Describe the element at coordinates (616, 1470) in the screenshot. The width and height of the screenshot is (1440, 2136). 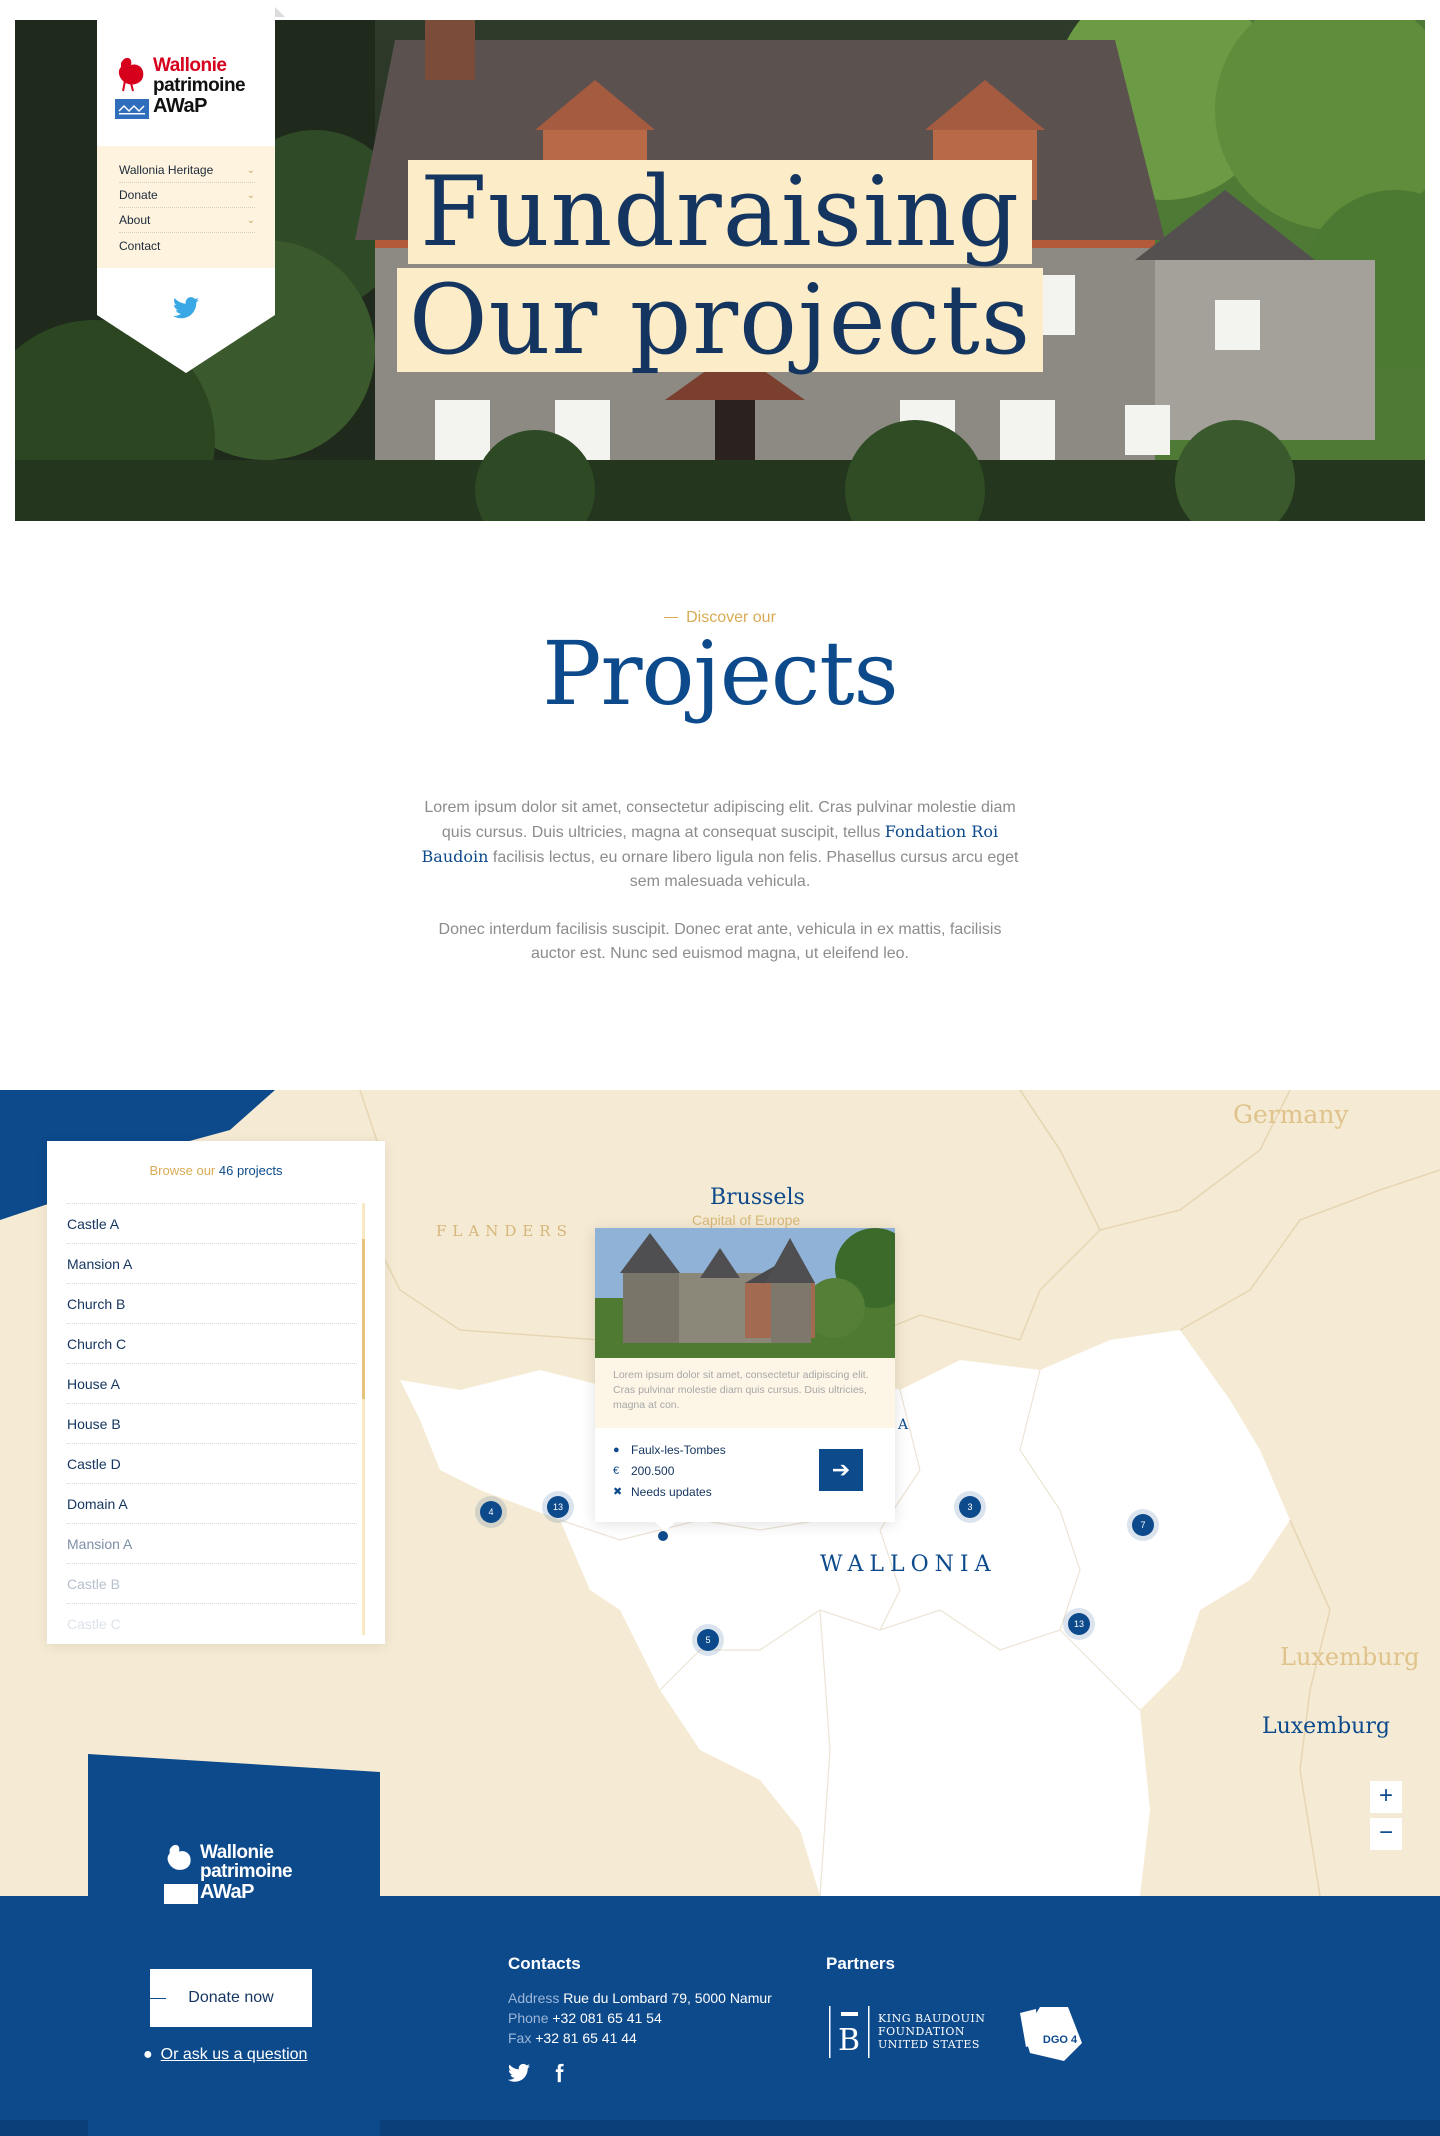
I see `euro-icon: €` at that location.